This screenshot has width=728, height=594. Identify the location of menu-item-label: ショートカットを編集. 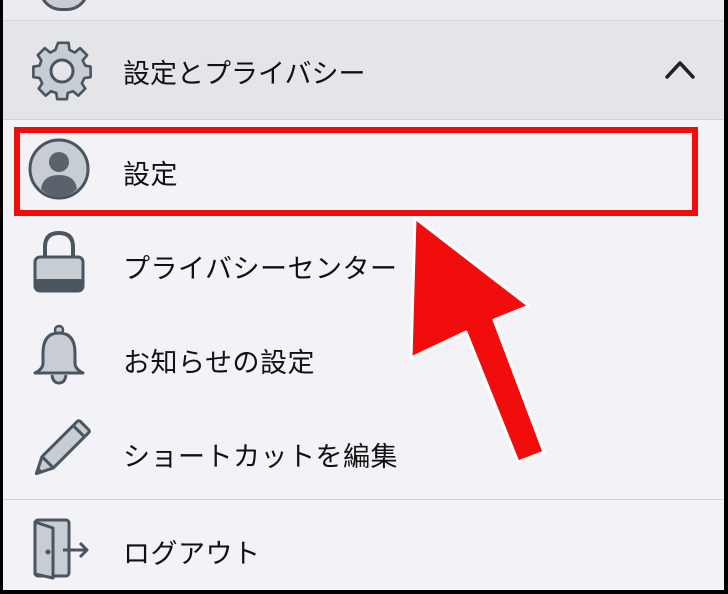
(260, 457).